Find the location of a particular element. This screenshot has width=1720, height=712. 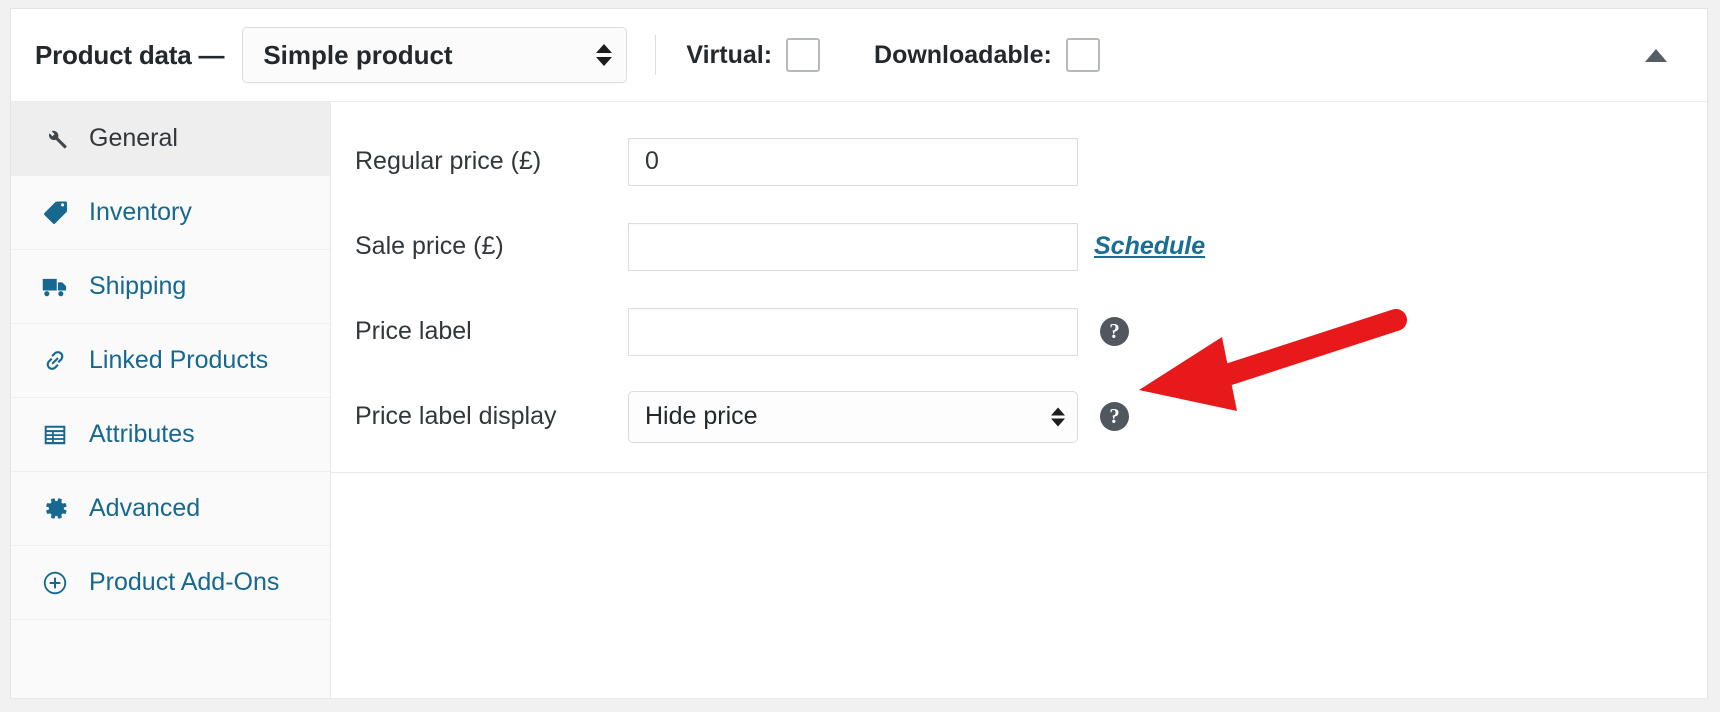

triangle-up-icon is located at coordinates (1656, 55).